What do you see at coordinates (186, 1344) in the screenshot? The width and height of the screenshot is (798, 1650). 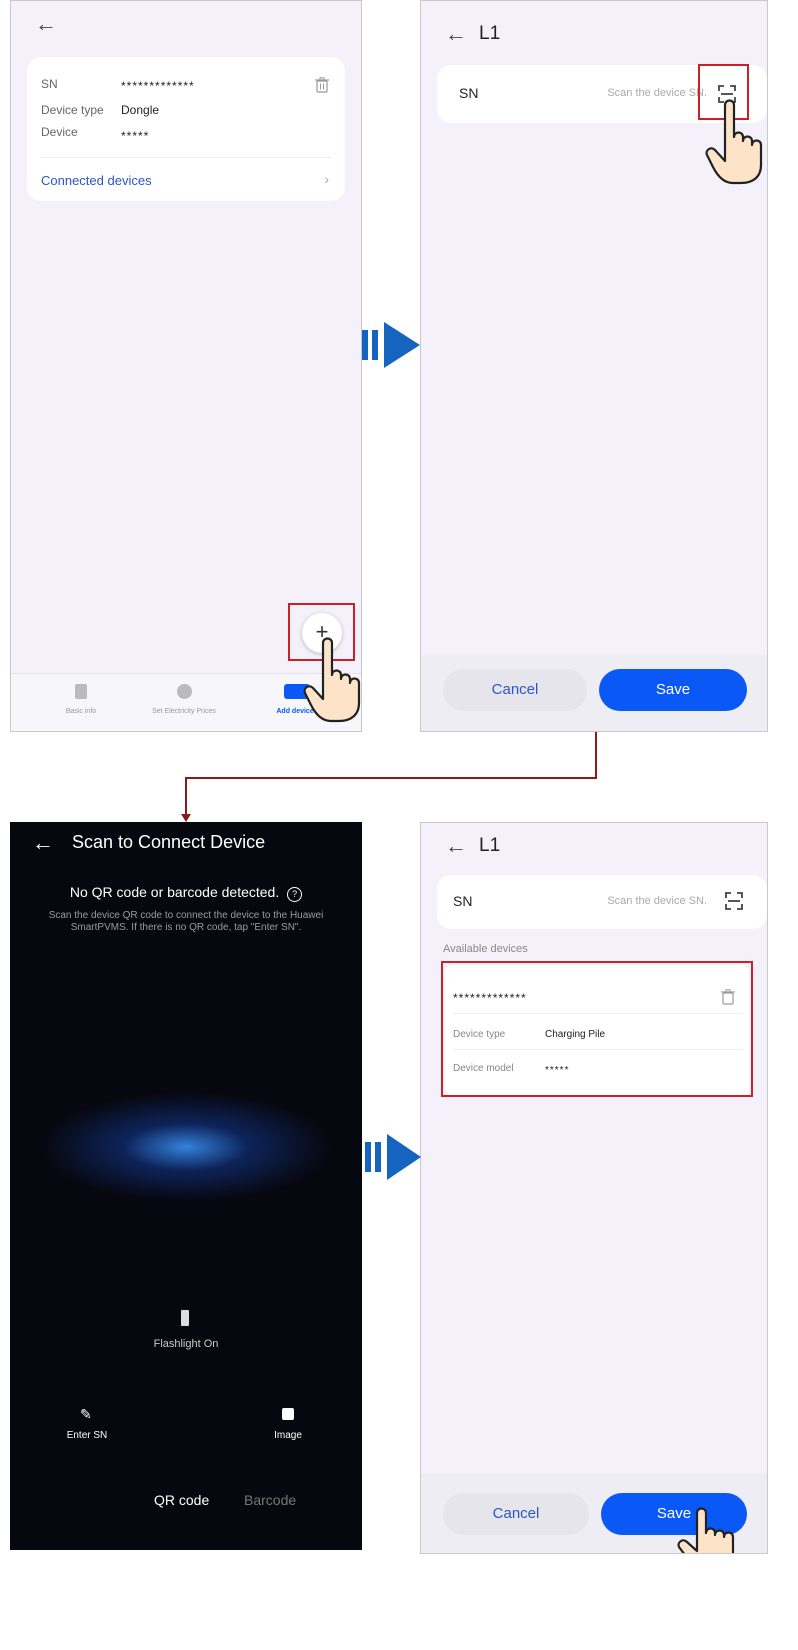 I see `flashlight-label: Flashlight On` at bounding box center [186, 1344].